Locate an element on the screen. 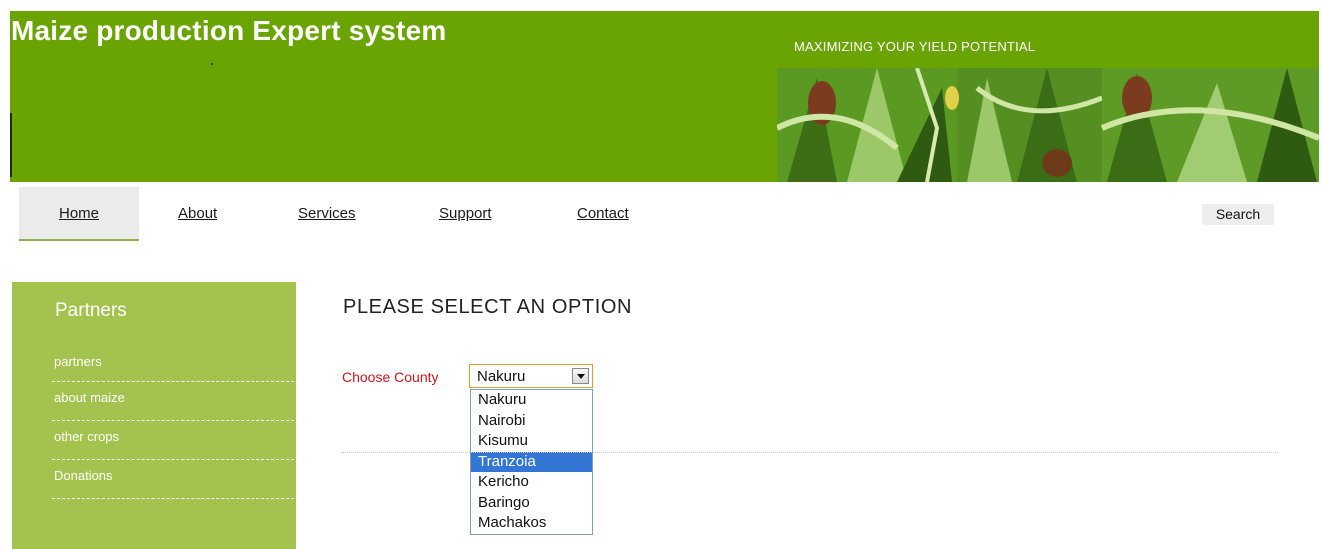 This screenshot has width=1323, height=549. chevron-down-icon is located at coordinates (580, 376).